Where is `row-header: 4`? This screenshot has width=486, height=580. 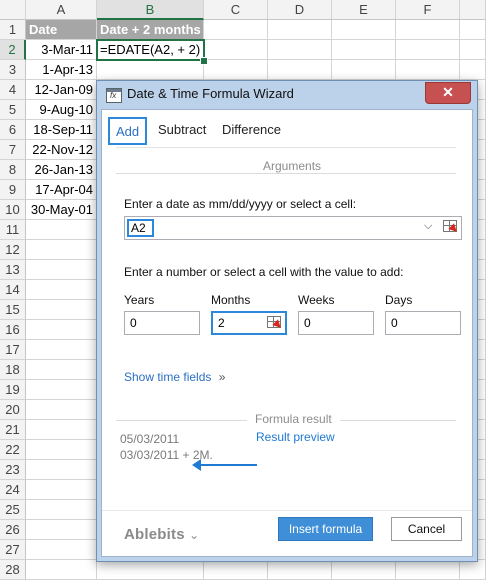
row-header: 4 is located at coordinates (13, 90).